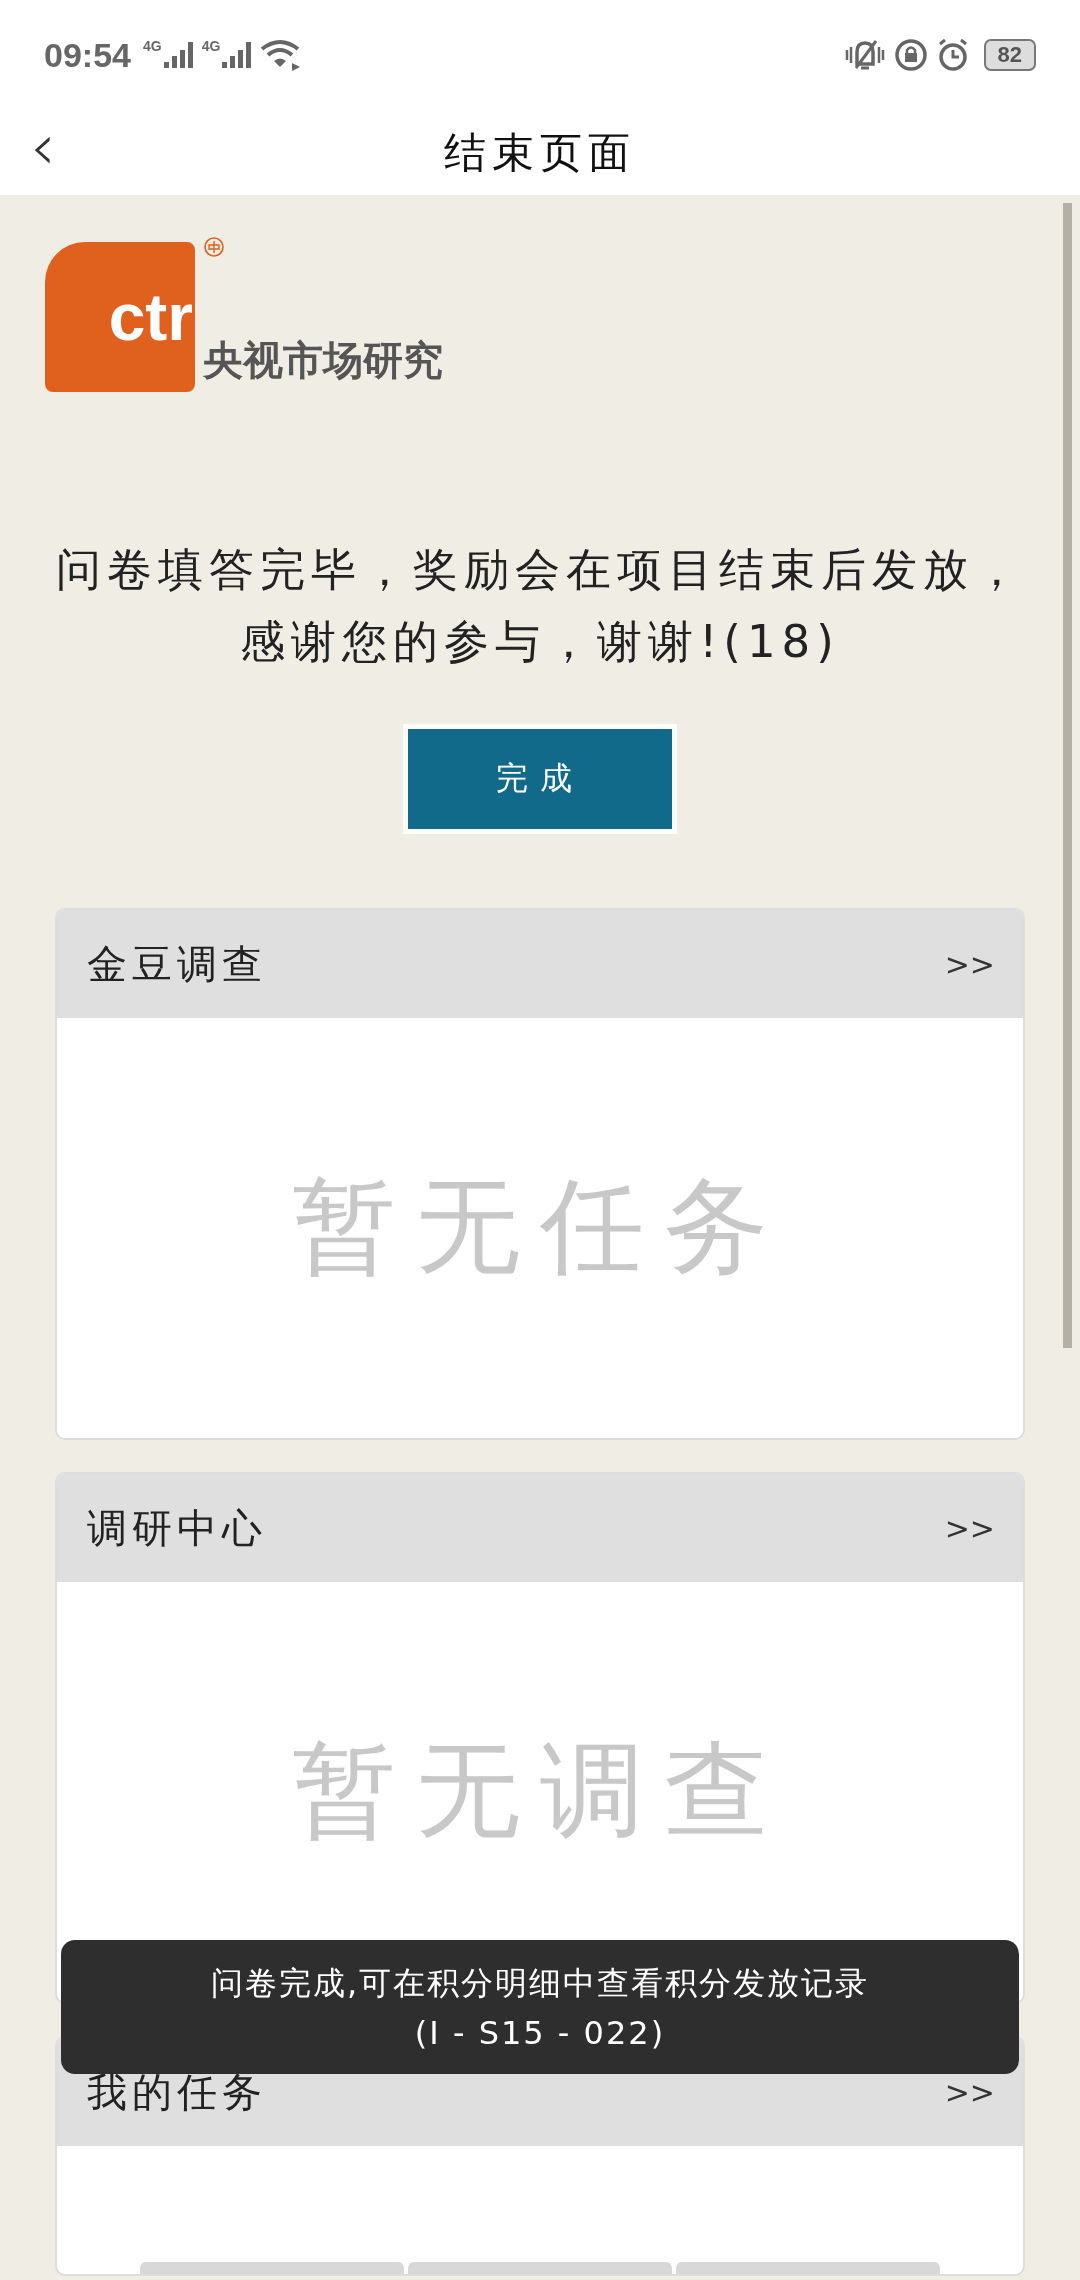  Describe the element at coordinates (540, 152) in the screenshot. I see `page-title: 结束页面` at that location.